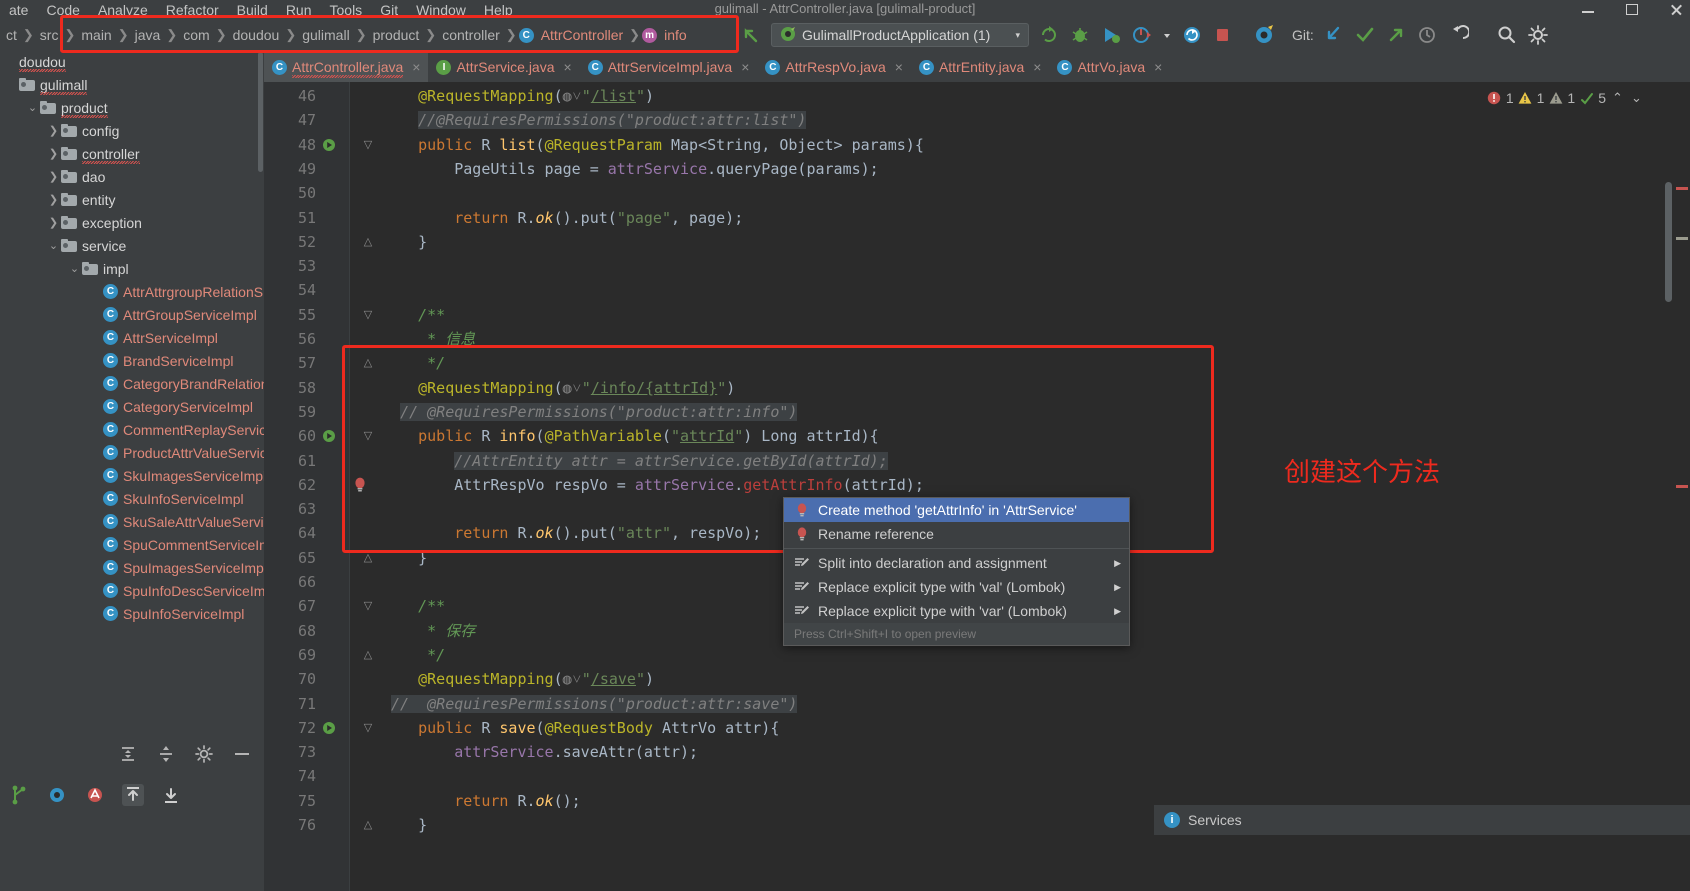 This screenshot has width=1690, height=891. I want to click on tree-item: C SkuImagesServiceImpl, so click(132, 475).